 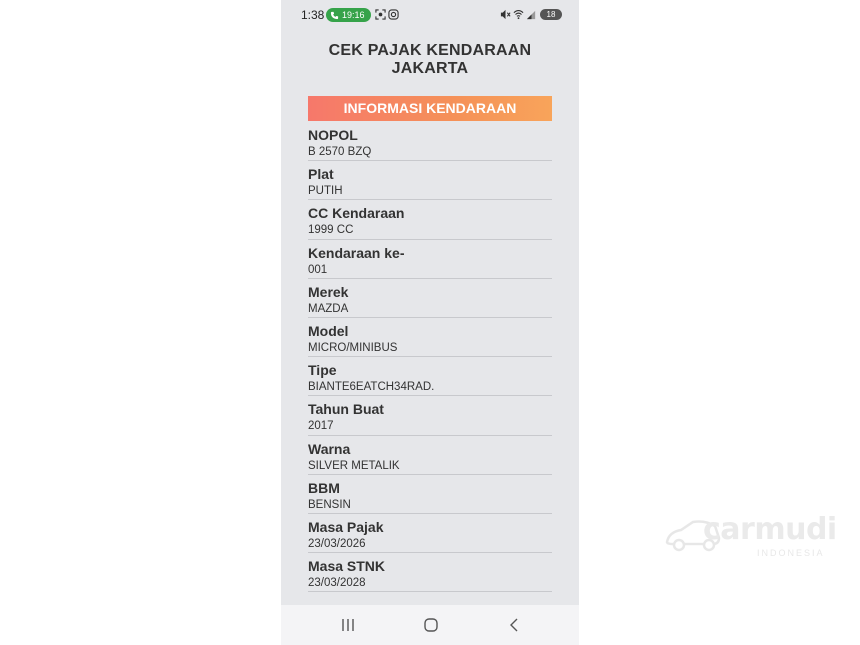 I want to click on info-label: CC Kendaraan, so click(x=356, y=213).